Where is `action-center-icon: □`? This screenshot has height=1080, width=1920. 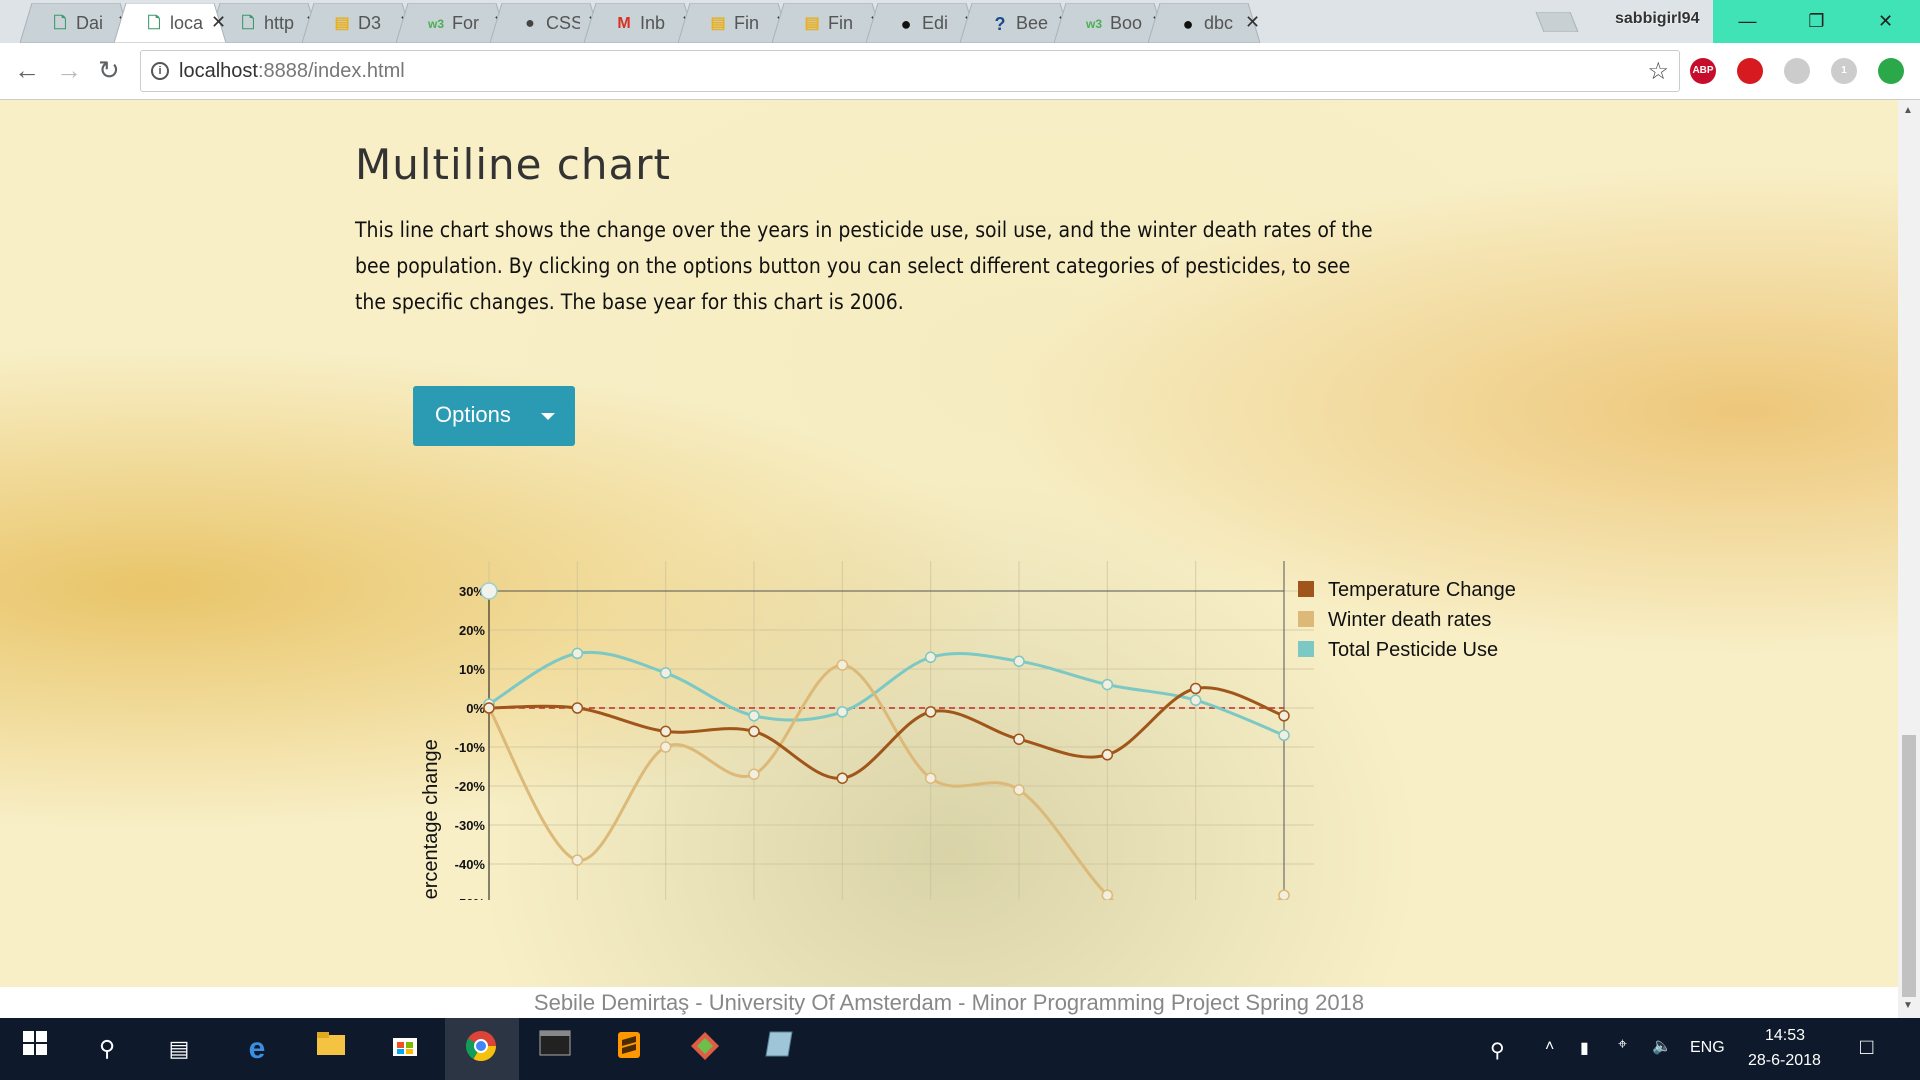
action-center-icon: □ is located at coordinates (1866, 1047).